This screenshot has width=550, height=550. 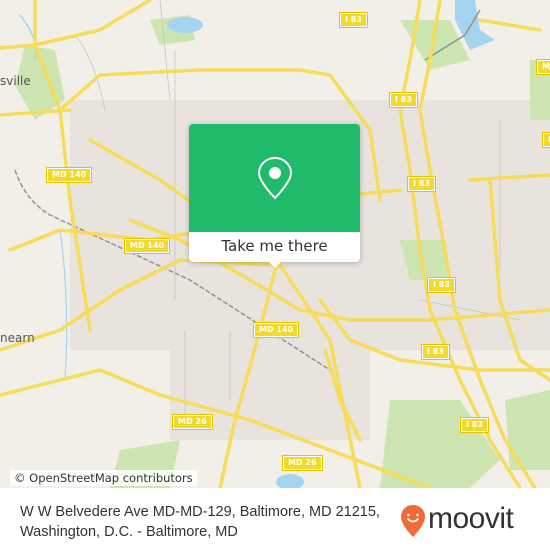 I want to click on place-label: nearn, so click(x=17, y=338).